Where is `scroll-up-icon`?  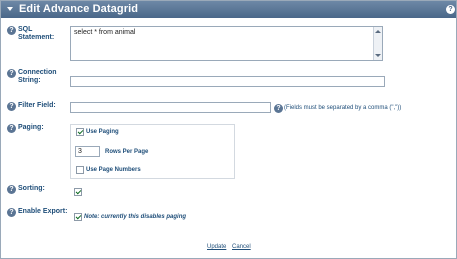 scroll-up-icon is located at coordinates (378, 31).